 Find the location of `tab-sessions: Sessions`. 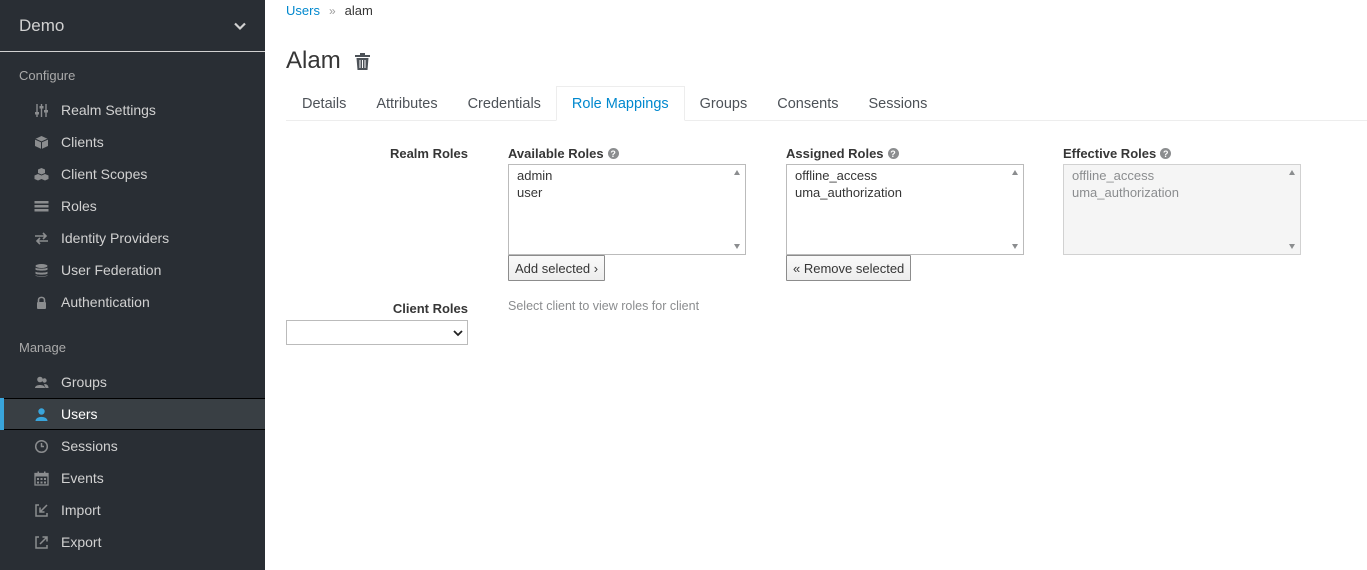

tab-sessions: Sessions is located at coordinates (897, 103).